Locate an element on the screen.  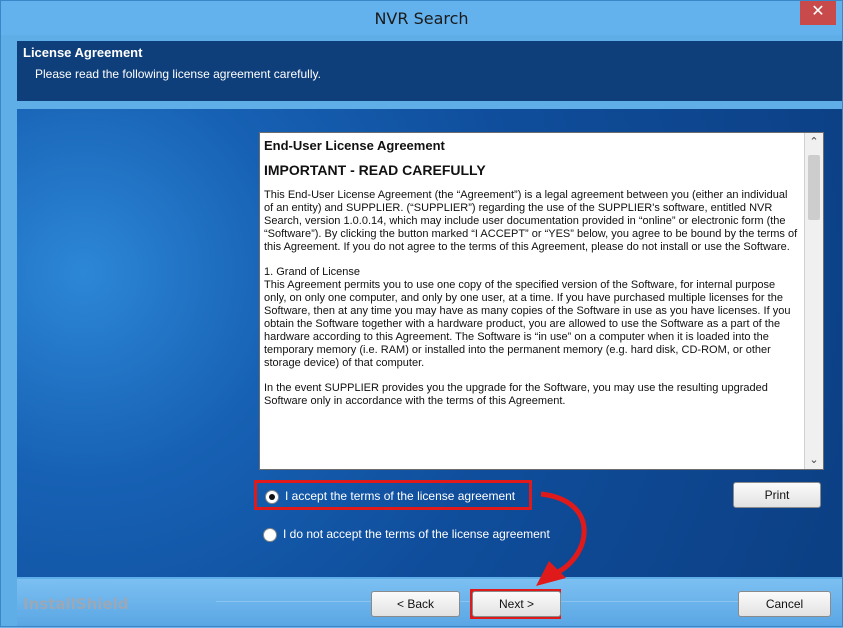
next-button: Next > is located at coordinates (516, 604).